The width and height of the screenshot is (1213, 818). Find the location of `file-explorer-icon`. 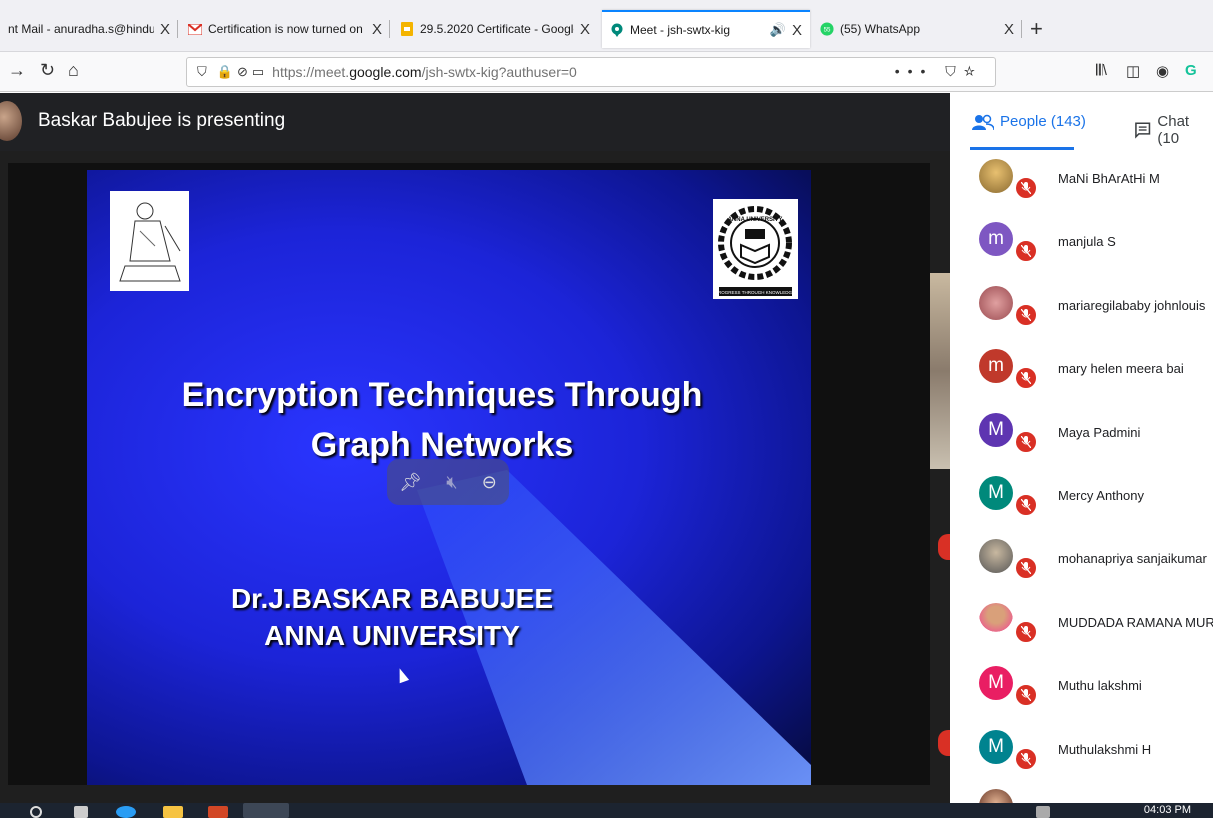

file-explorer-icon is located at coordinates (173, 812).